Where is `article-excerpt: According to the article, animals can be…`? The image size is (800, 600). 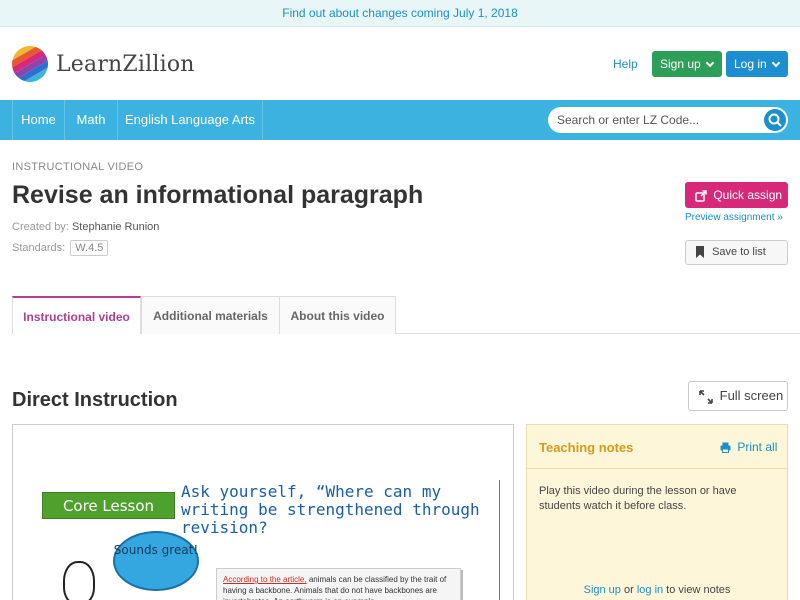 article-excerpt: According to the article, animals can be… is located at coordinates (338, 584).